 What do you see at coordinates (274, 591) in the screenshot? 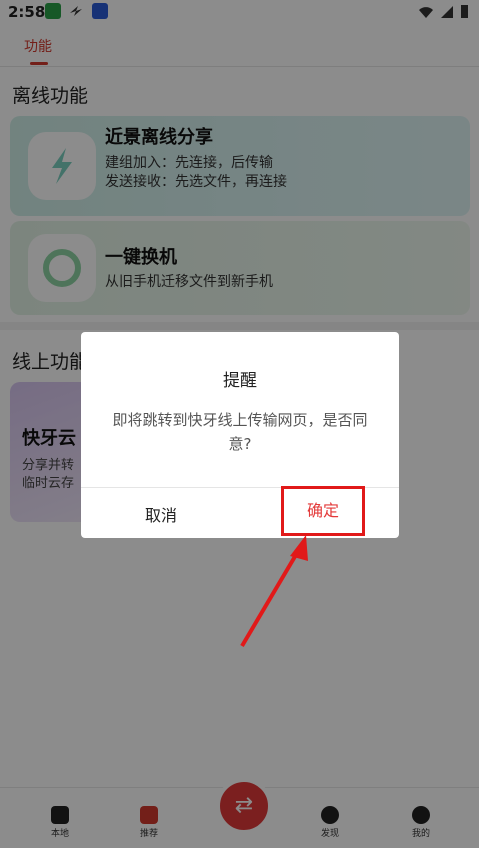
I see `annotation-arrow-icon` at bounding box center [274, 591].